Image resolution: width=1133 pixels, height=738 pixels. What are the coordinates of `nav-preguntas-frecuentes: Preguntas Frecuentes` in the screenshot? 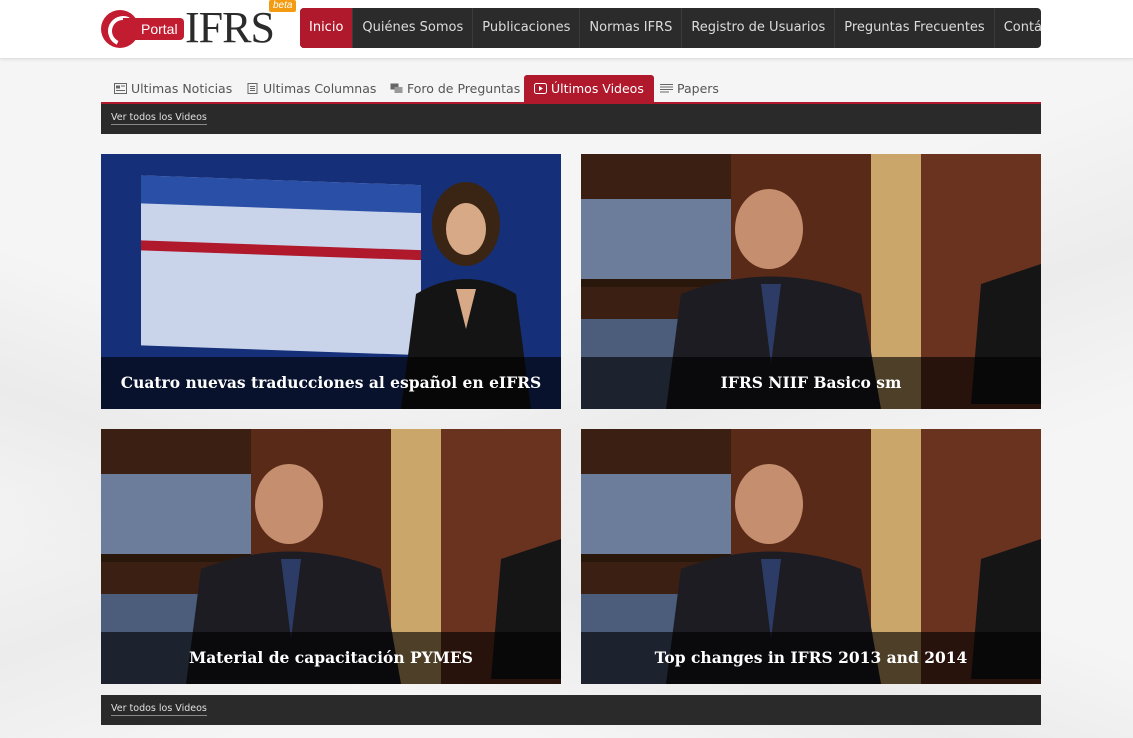 It's located at (913, 28).